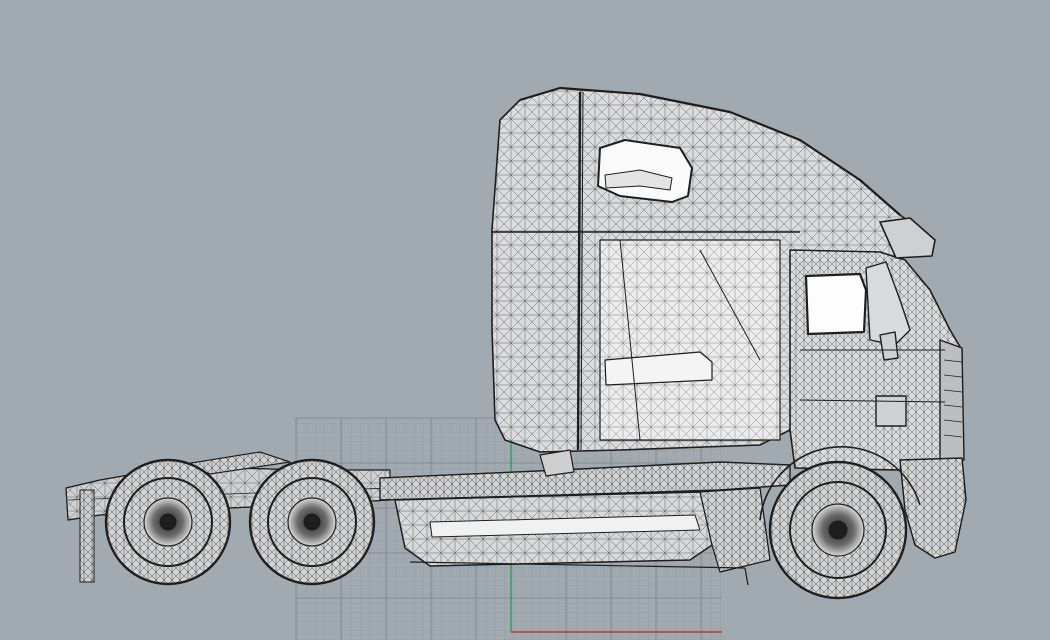 This screenshot has height=640, width=1050. I want to click on front-cab, so click(877, 344).